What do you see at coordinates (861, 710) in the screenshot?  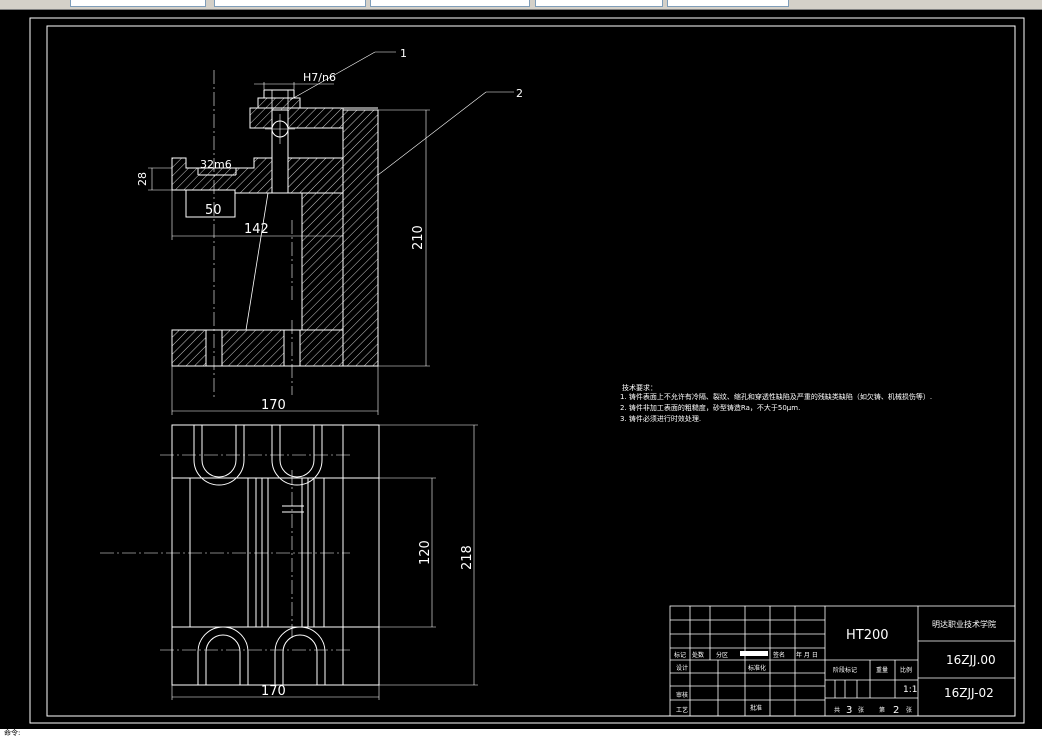 I see `tb-total-unit: 张` at bounding box center [861, 710].